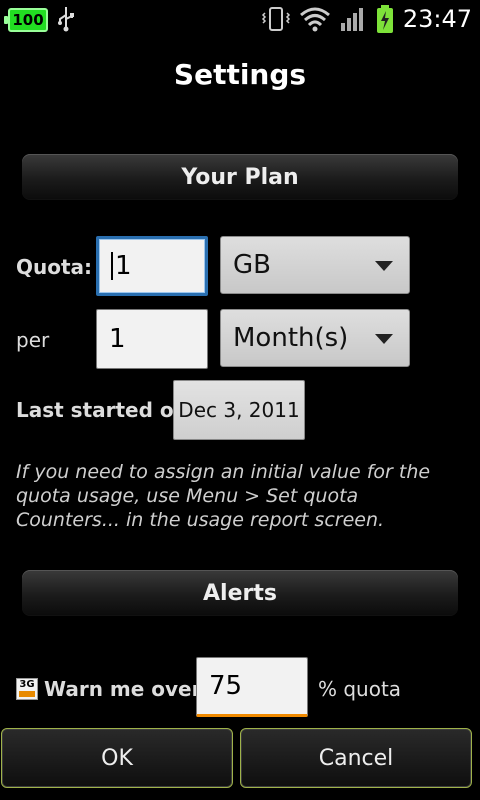 This screenshot has width=480, height=800. Describe the element at coordinates (123, 266) in the screenshot. I see `quota-input-value: 1` at that location.